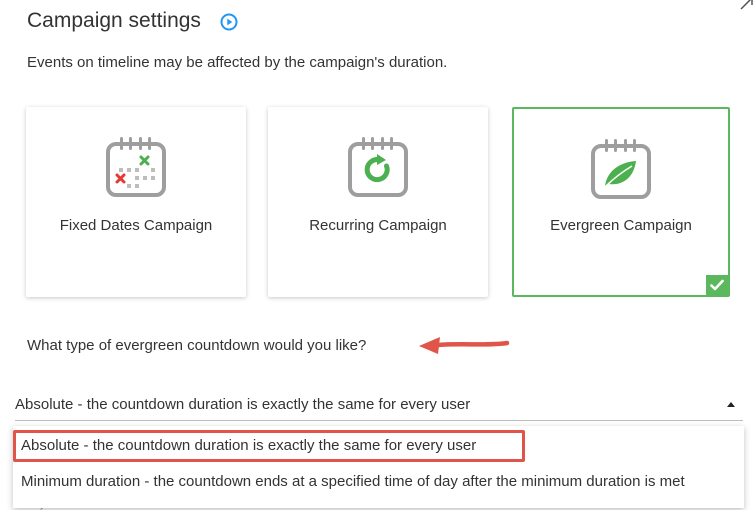  Describe the element at coordinates (378, 202) in the screenshot. I see `recurring-campaign-card: Recurring Campaign` at that location.